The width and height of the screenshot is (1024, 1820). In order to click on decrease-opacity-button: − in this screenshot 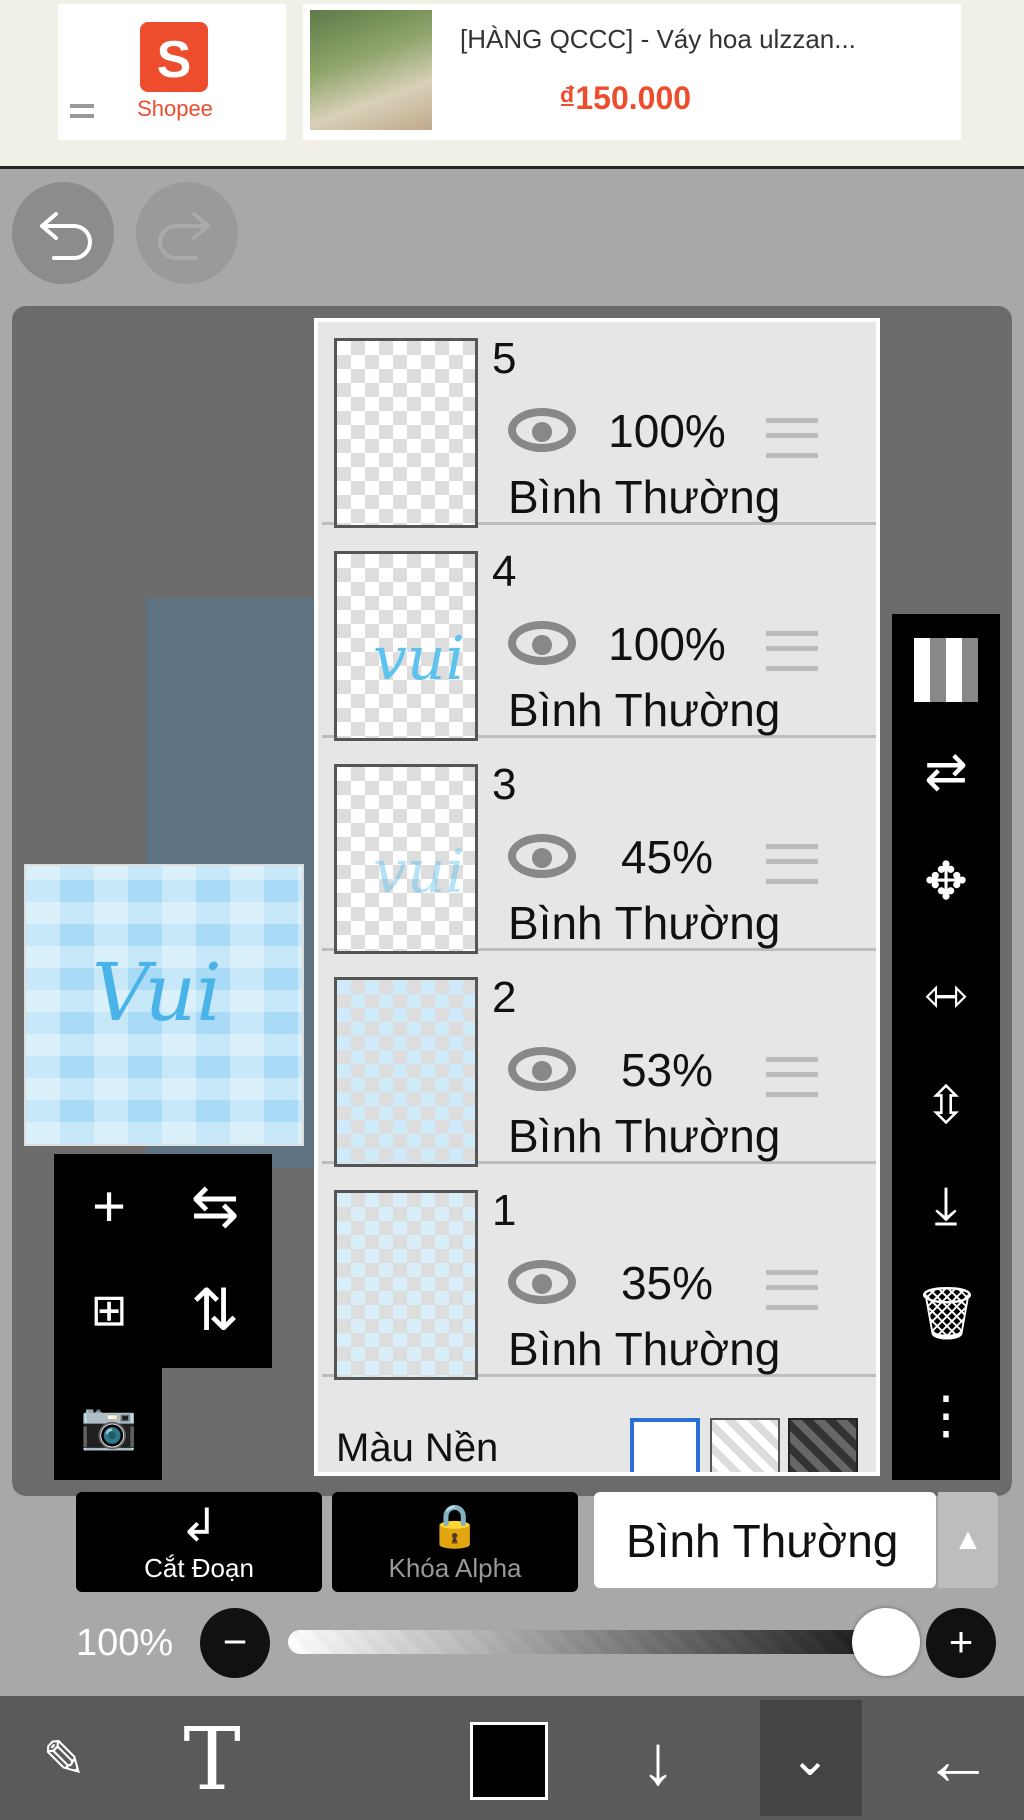, I will do `click(235, 1643)`.